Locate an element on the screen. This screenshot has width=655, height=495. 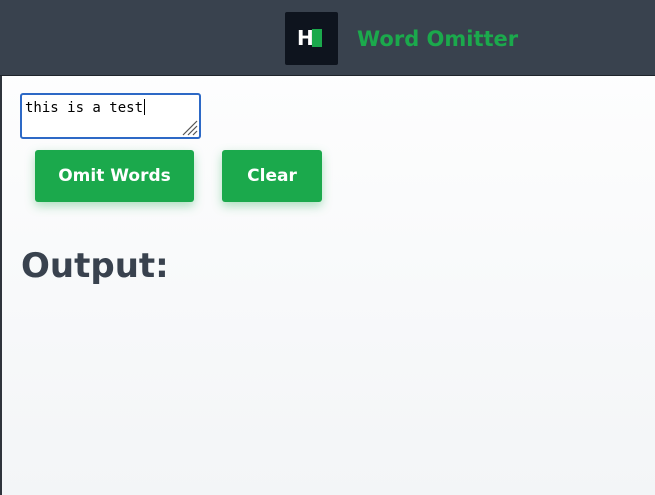
hackerrank-logo-icon: H is located at coordinates (311, 38).